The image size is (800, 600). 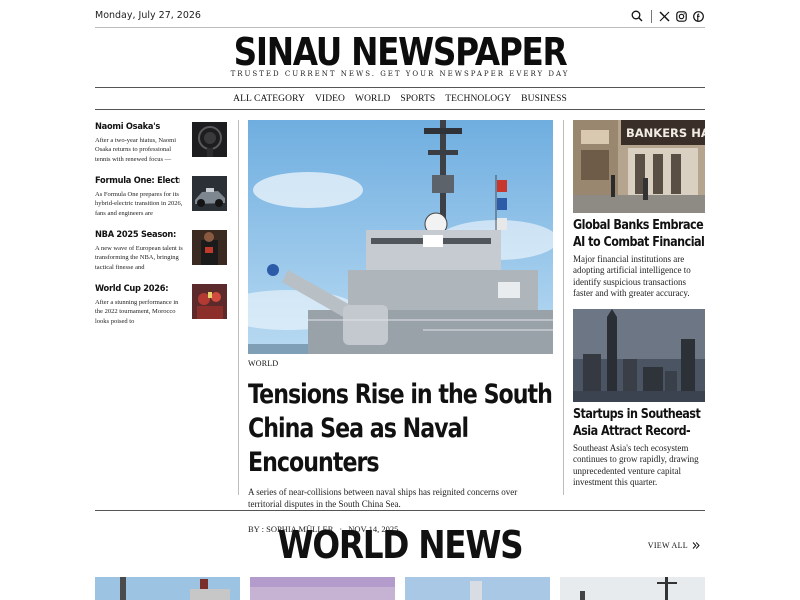 I want to click on nav-item-video: VIDEO, so click(x=330, y=99).